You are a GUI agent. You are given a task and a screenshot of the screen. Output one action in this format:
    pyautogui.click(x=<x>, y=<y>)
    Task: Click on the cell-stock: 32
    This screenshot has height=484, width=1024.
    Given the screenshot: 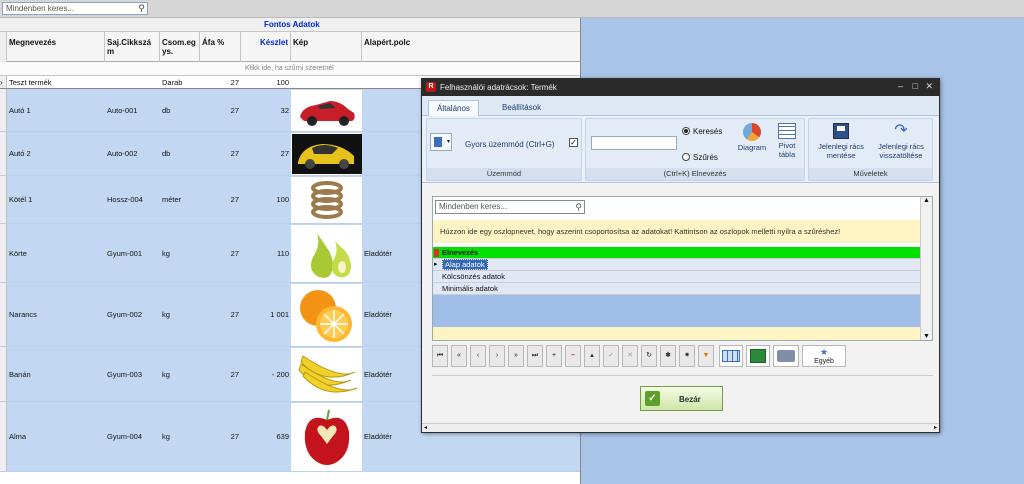 What is the action you would take?
    pyautogui.click(x=284, y=110)
    